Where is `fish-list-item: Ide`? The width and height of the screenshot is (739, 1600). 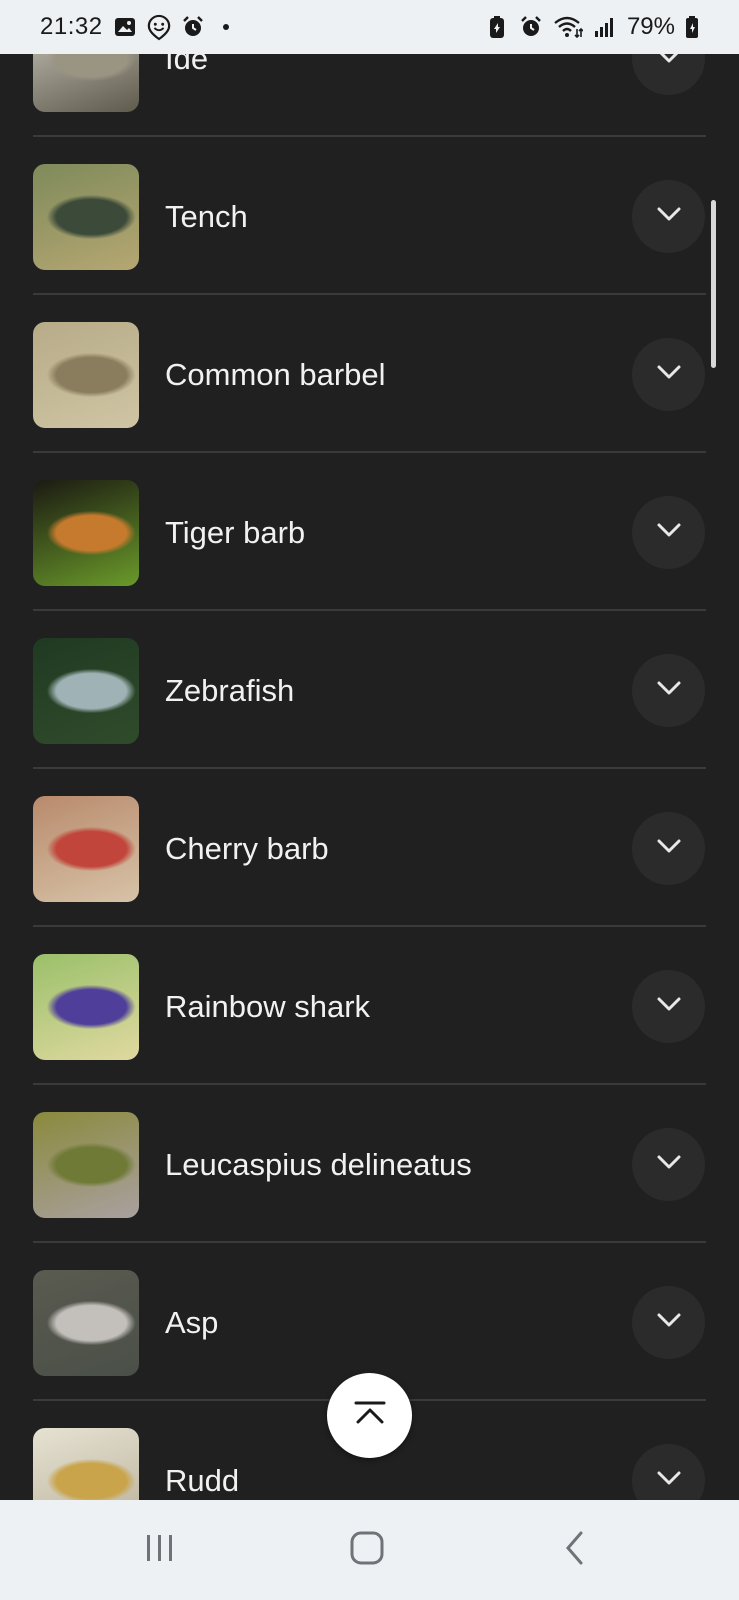
fish-list-item: Ide is located at coordinates (369, 95).